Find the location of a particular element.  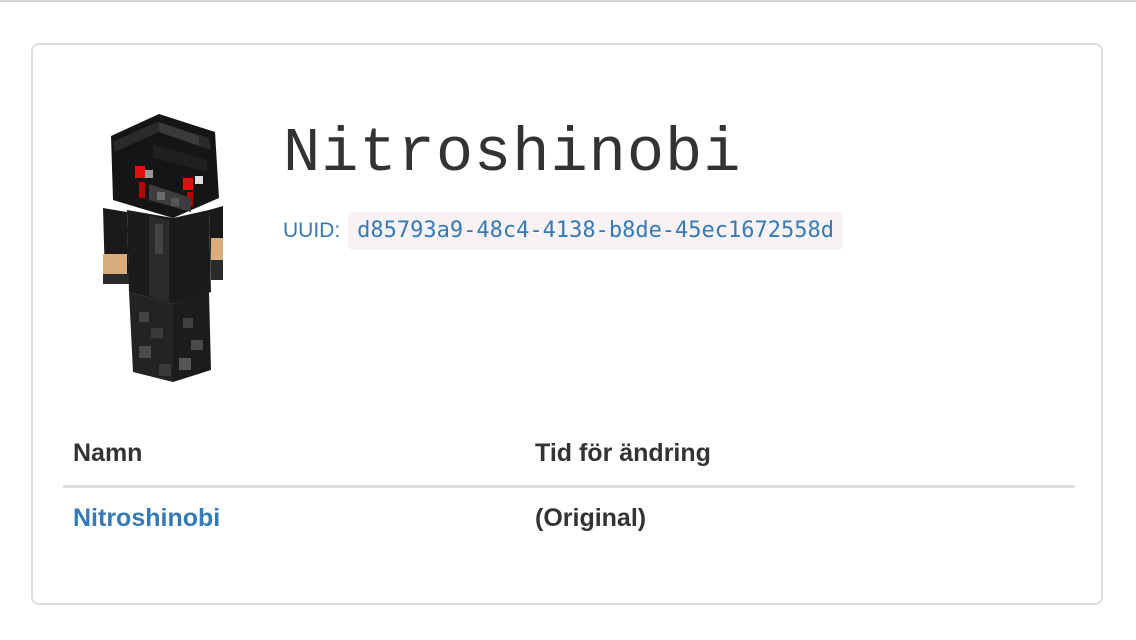

header-name: Namn is located at coordinates (108, 453).